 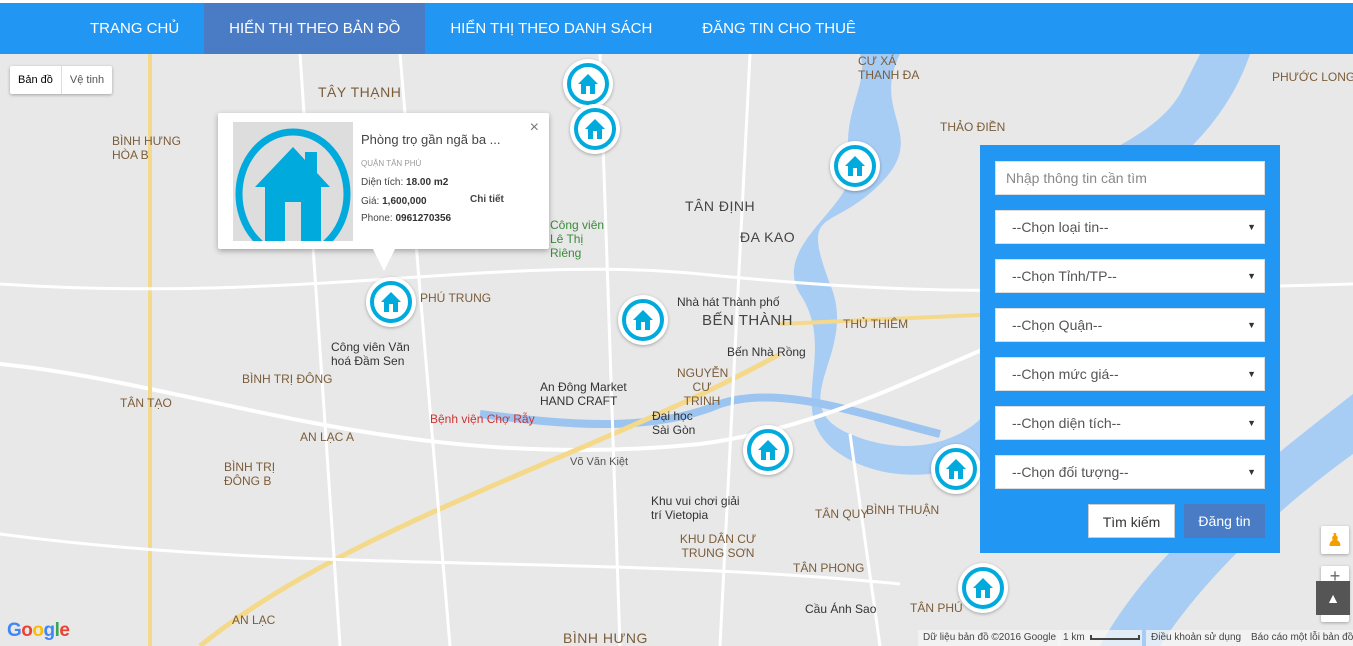 What do you see at coordinates (482, 419) in the screenshot?
I see `map-label: Bệnh viện Chợ Rẫy` at bounding box center [482, 419].